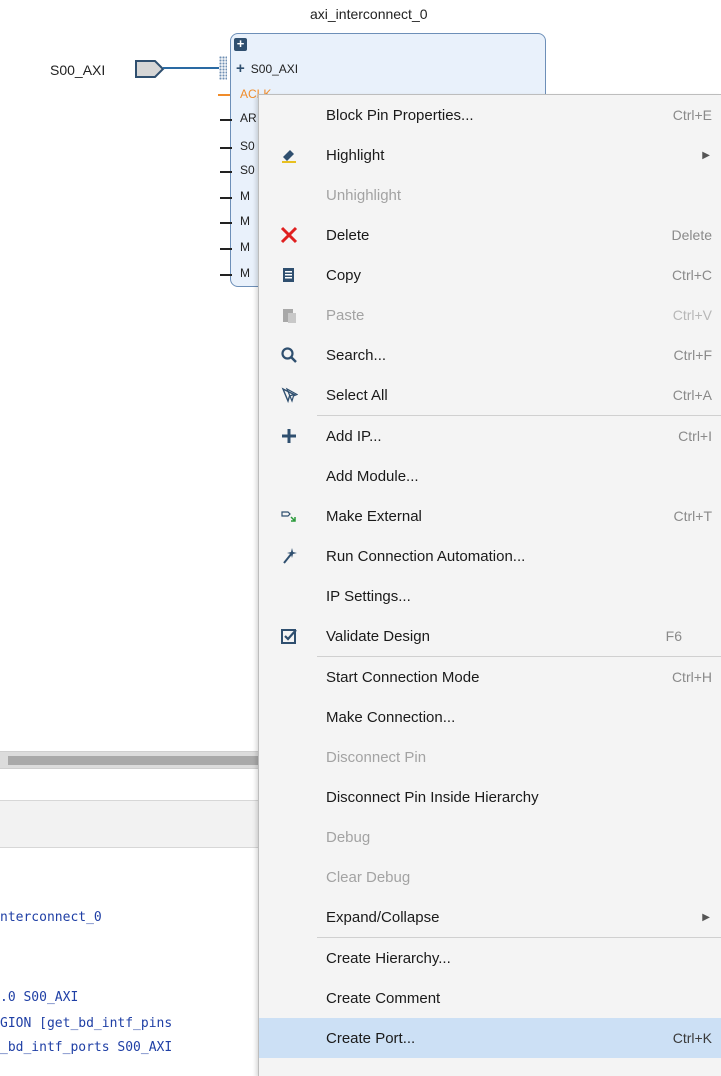 The width and height of the screenshot is (721, 1076). I want to click on menu-item-search: Search... Ctrl+F, so click(490, 355).